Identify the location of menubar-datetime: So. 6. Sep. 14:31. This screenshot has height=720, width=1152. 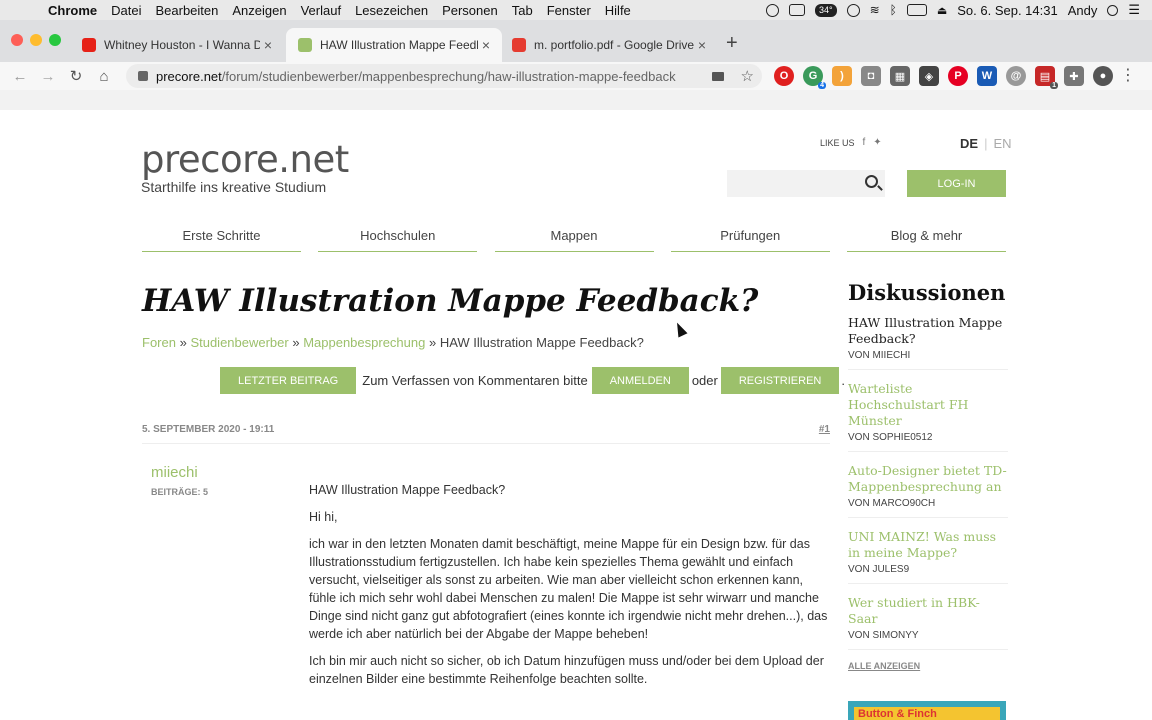
(1007, 10).